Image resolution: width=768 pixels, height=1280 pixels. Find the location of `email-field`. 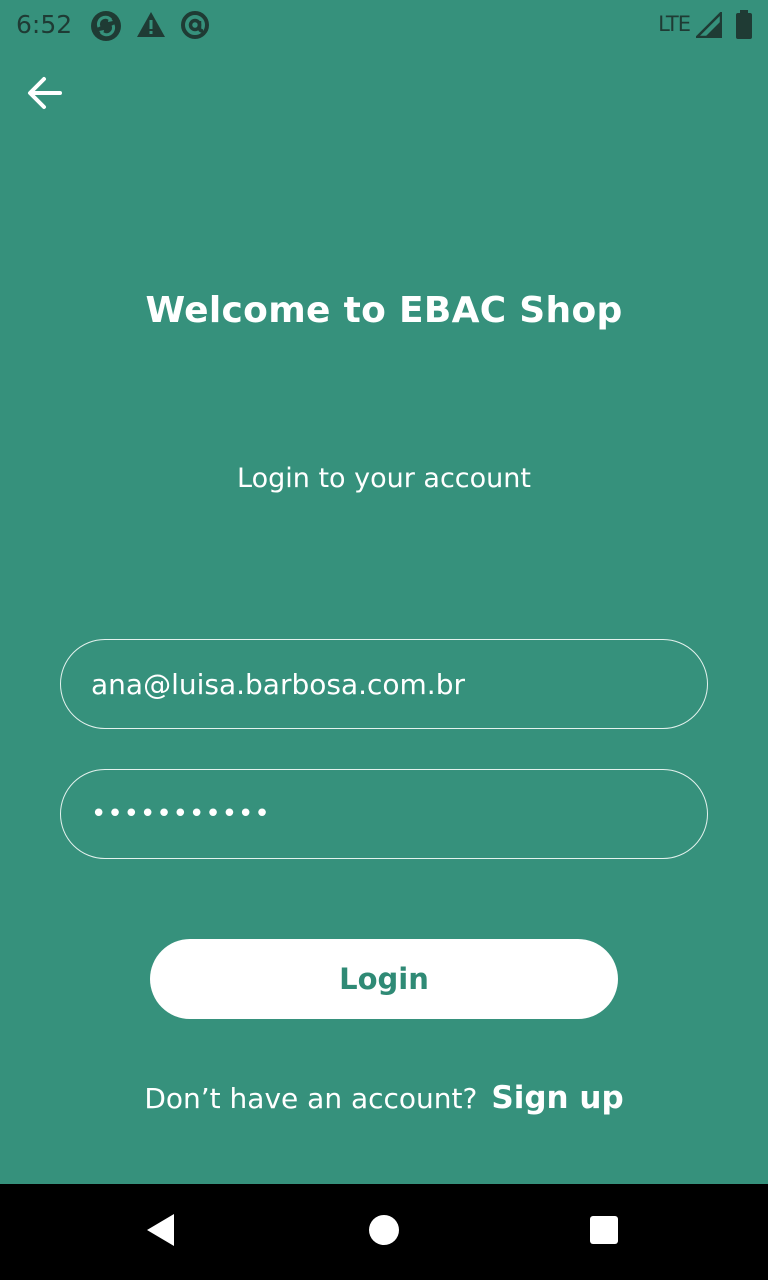

email-field is located at coordinates (384, 684).